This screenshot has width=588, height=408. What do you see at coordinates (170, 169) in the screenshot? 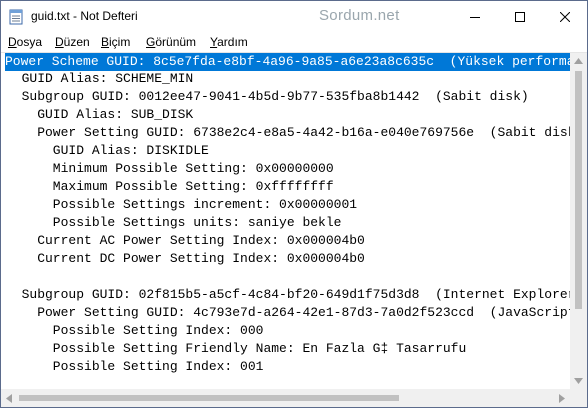
I see `editor-line: Minimum Possible Setting: 0x00000000` at bounding box center [170, 169].